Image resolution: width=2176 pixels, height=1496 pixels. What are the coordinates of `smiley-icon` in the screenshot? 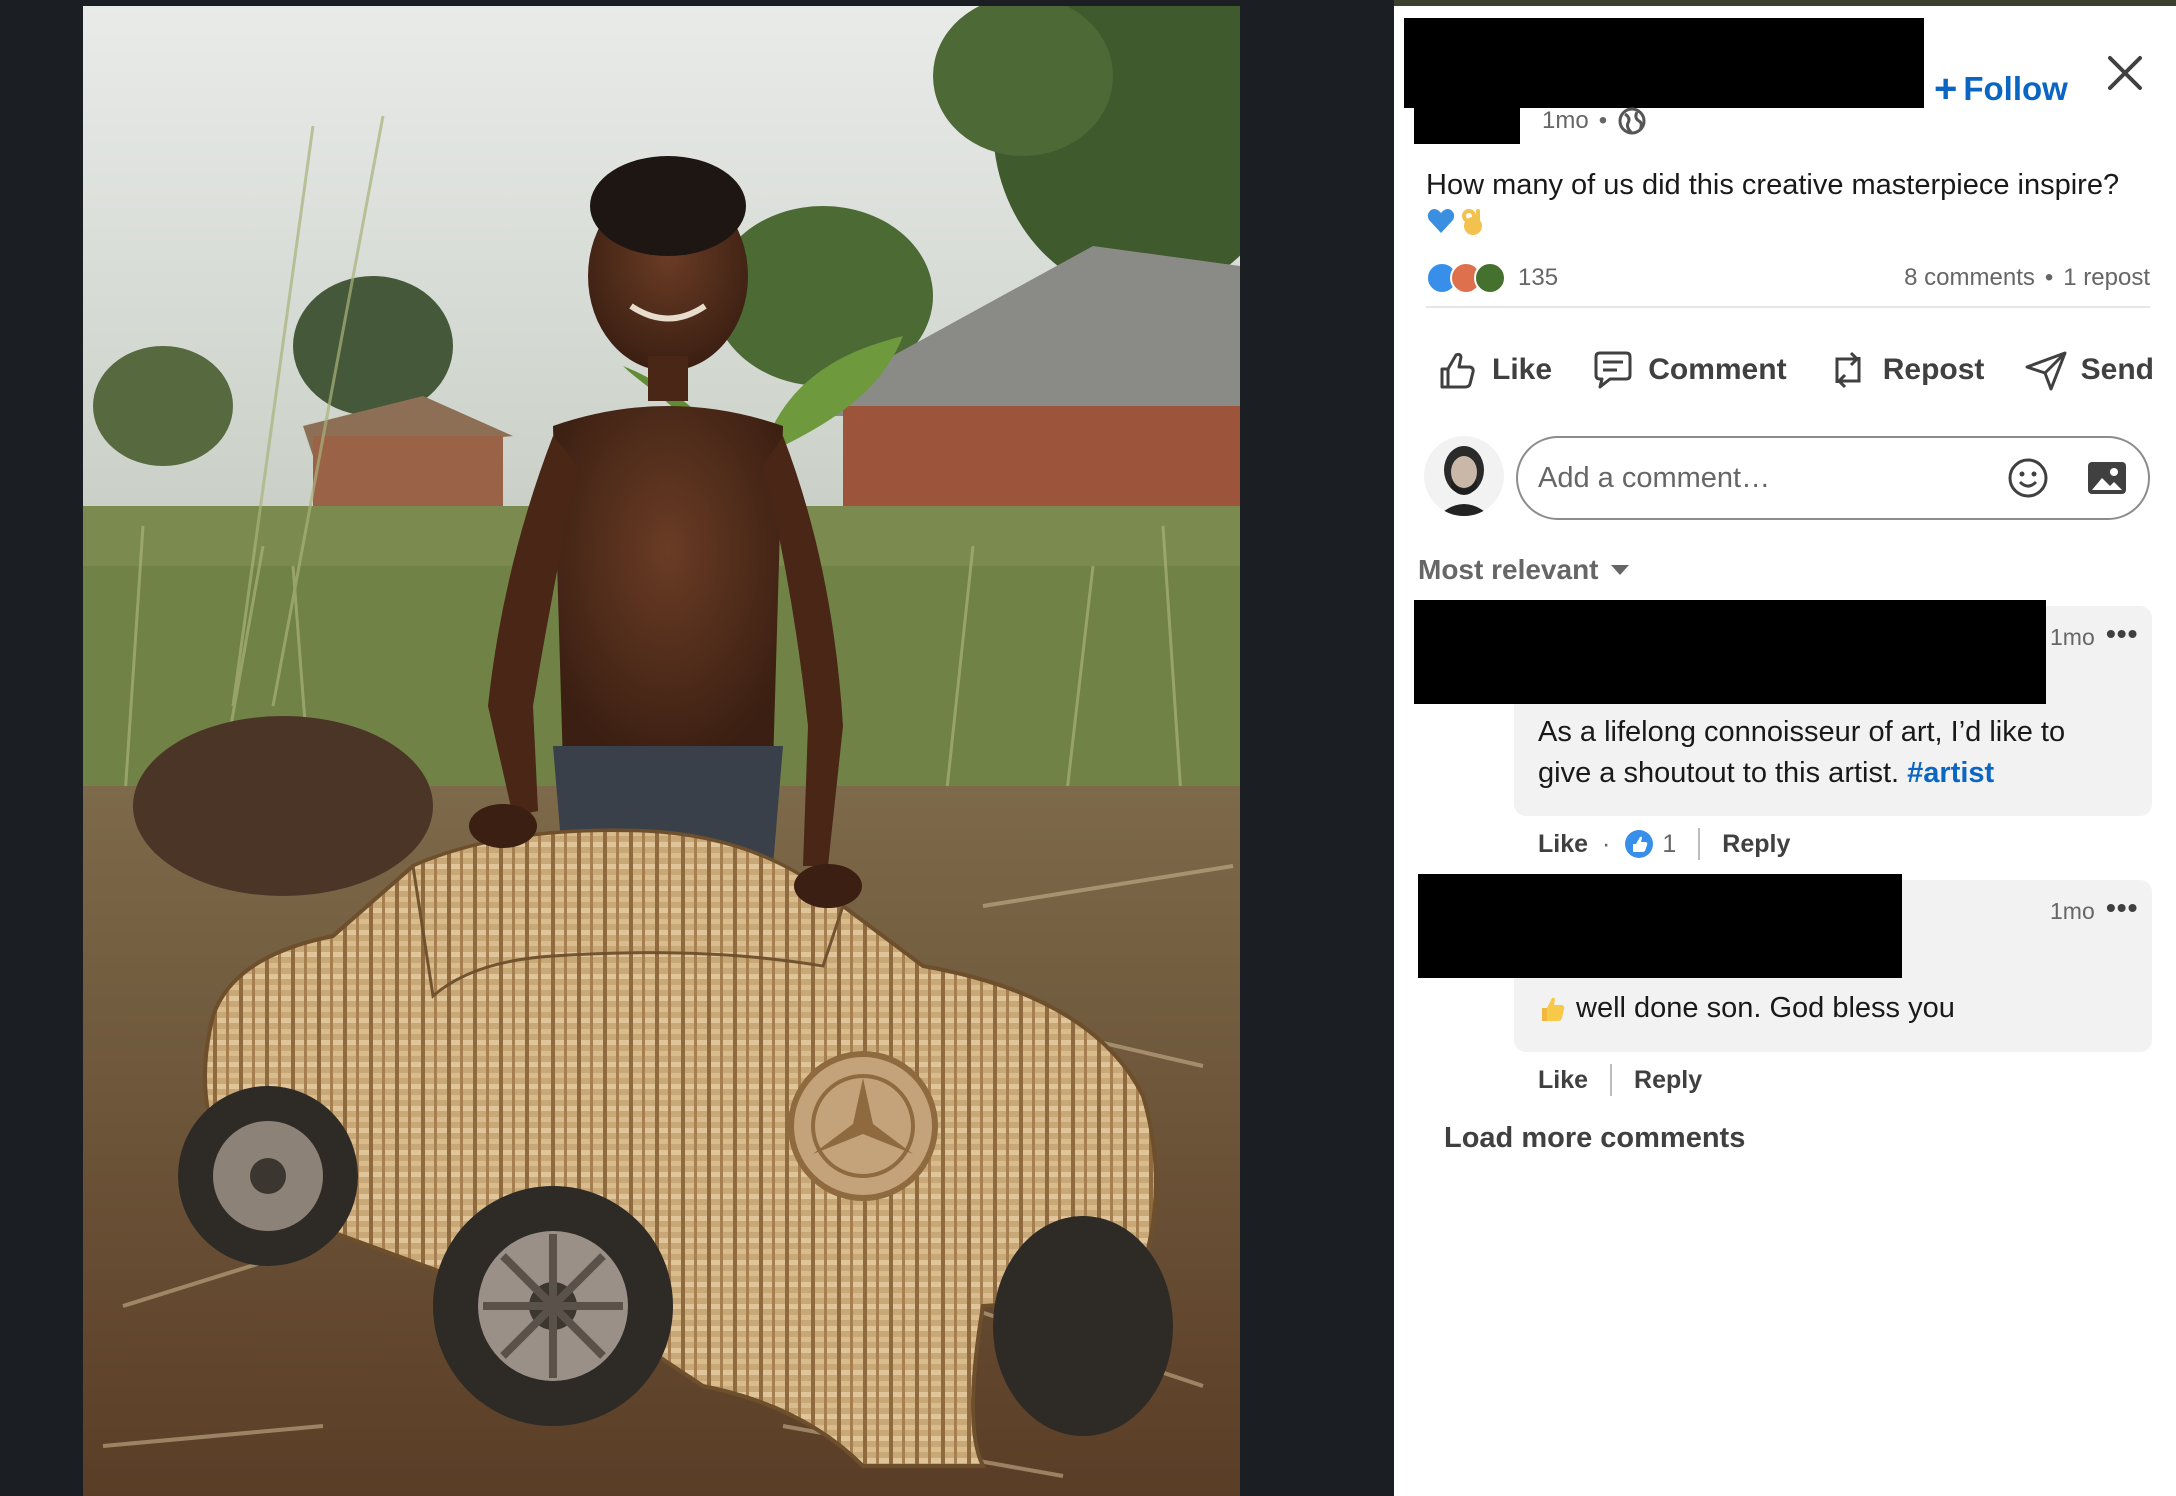 It's located at (2028, 478).